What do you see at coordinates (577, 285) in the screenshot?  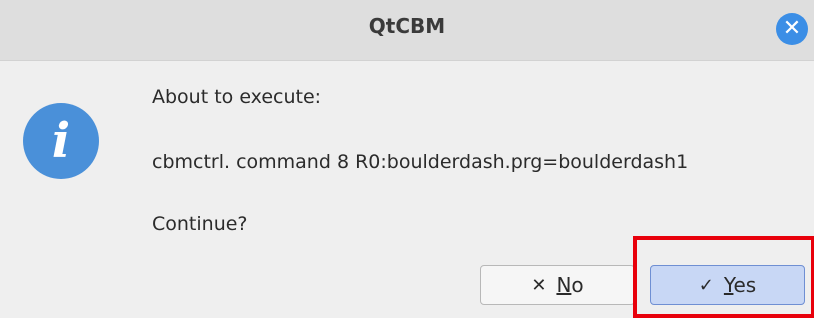 I see `no-label-rest: o` at bounding box center [577, 285].